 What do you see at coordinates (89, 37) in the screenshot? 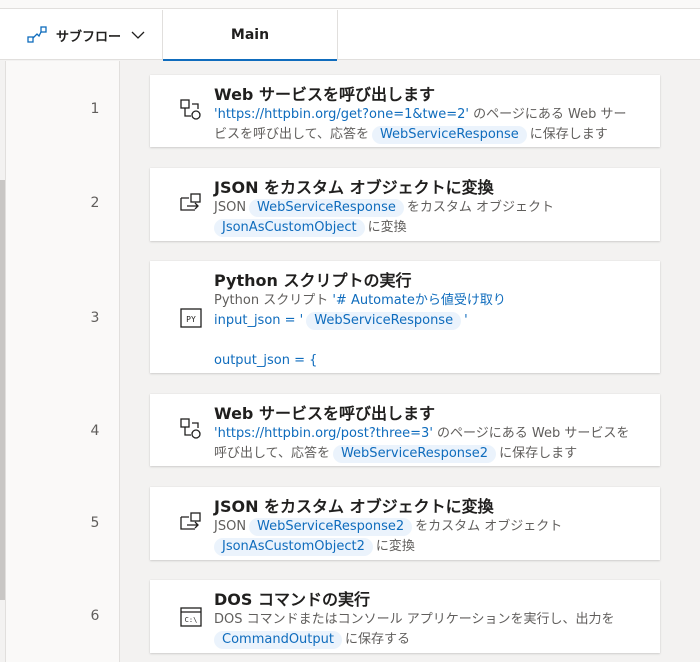
I see `subflow-label: サブフロー` at bounding box center [89, 37].